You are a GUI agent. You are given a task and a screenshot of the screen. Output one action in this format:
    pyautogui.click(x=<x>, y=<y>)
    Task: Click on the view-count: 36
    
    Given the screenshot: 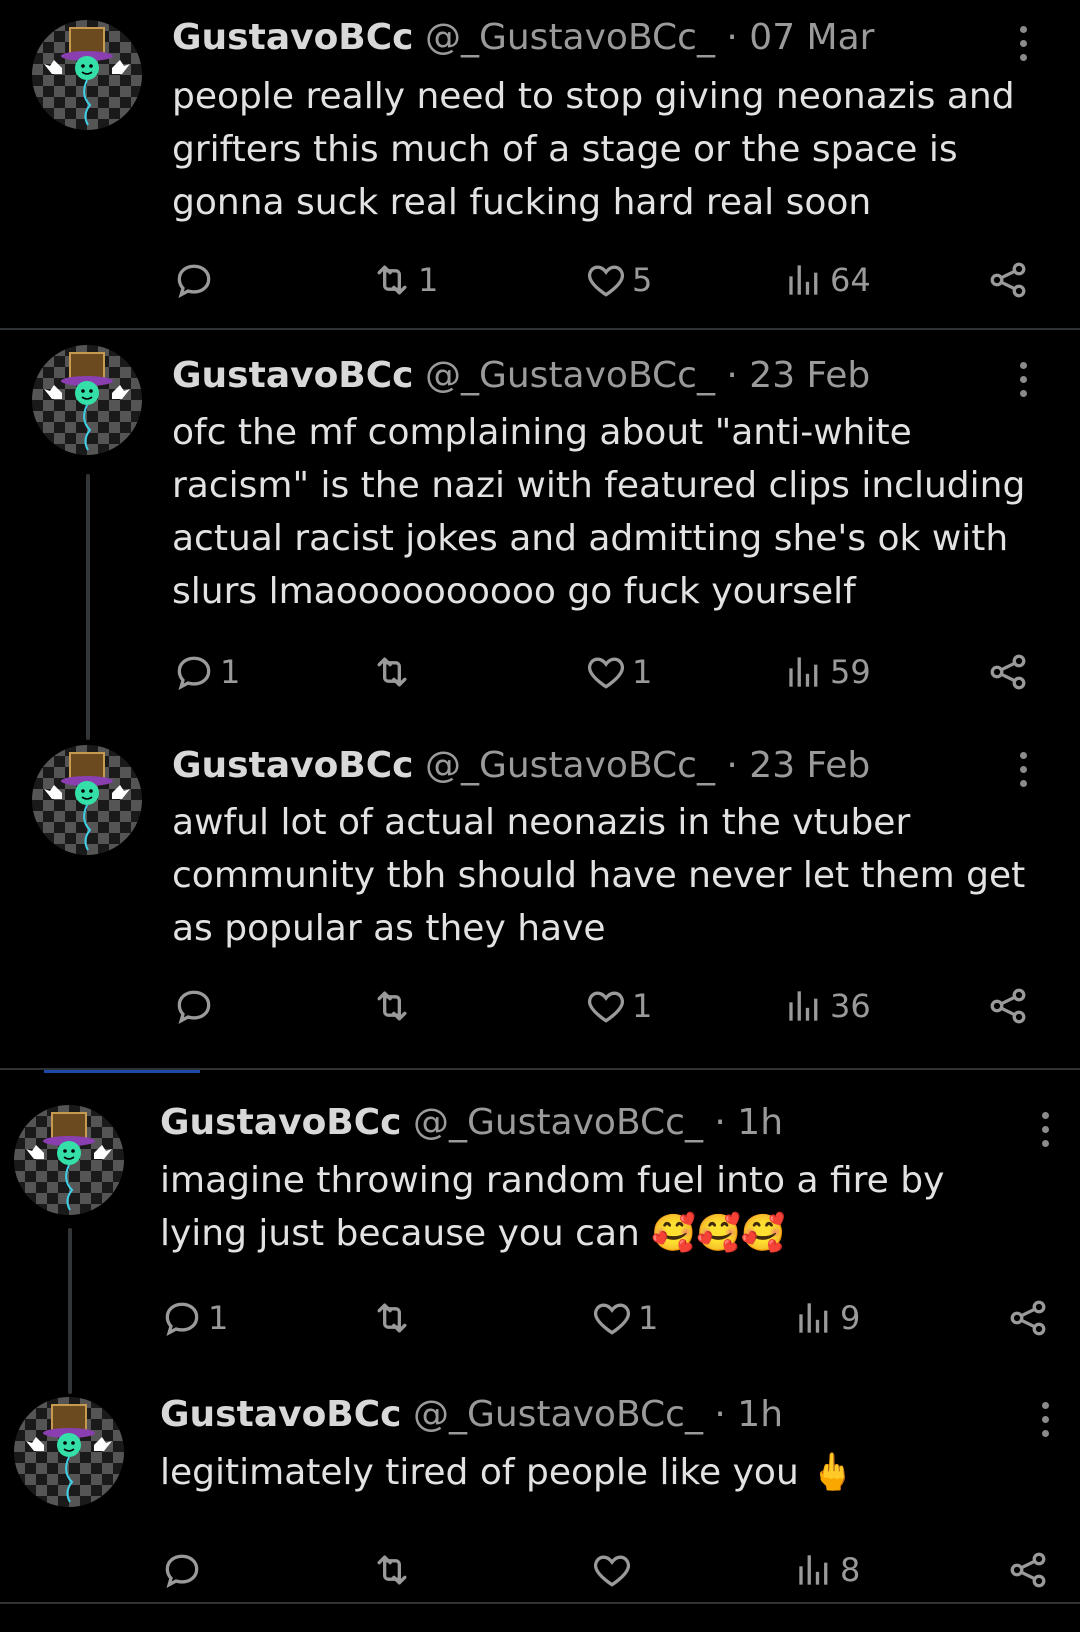 What is the action you would take?
    pyautogui.click(x=850, y=1006)
    